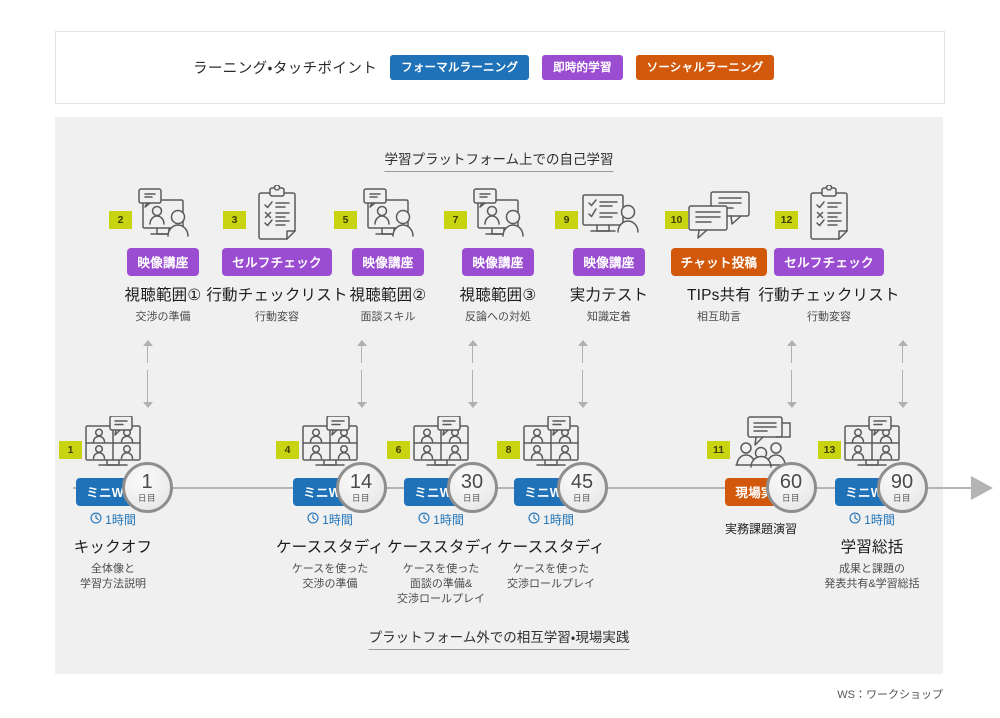  What do you see at coordinates (716, 214) in the screenshot?
I see `icon-wrap: 10` at bounding box center [716, 214].